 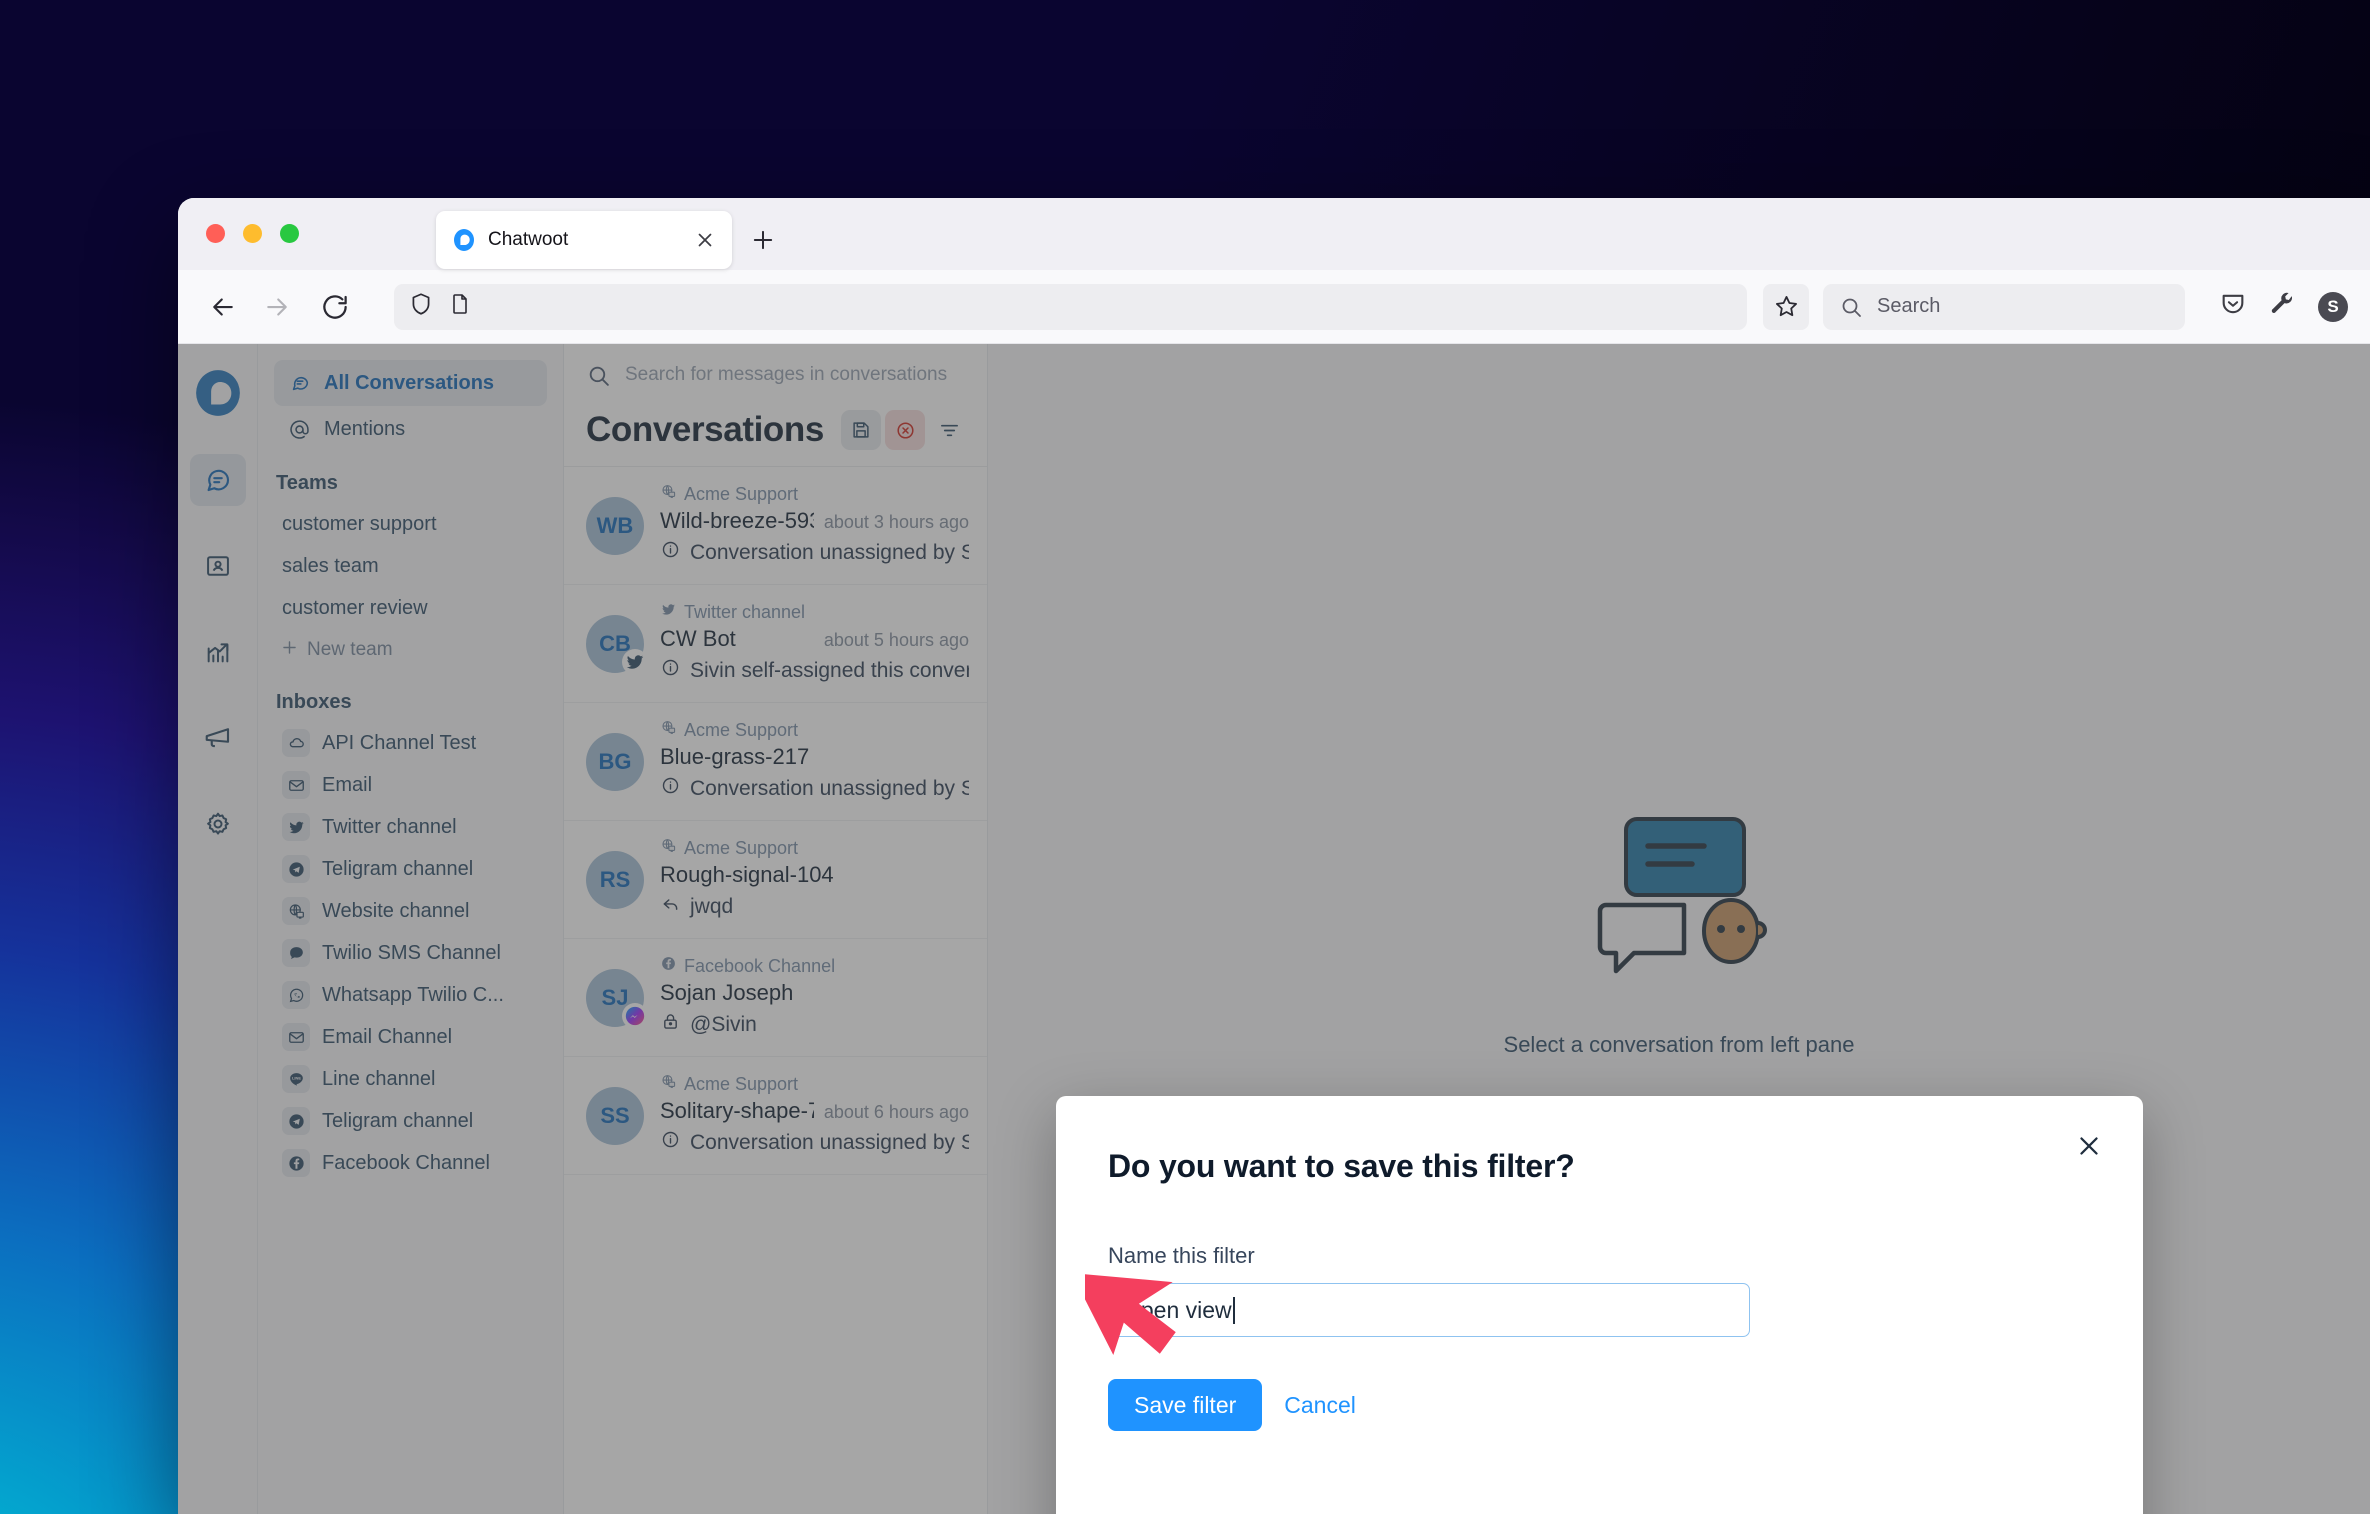 What do you see at coordinates (584, 240) in the screenshot?
I see `browser-tab: Chatwoot` at bounding box center [584, 240].